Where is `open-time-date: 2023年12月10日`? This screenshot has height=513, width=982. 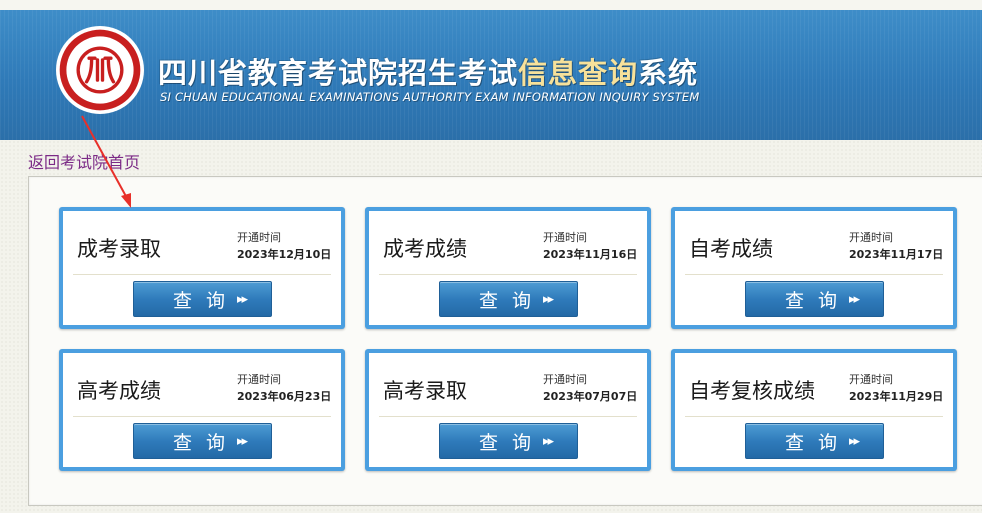
open-time-date: 2023年12月10日 is located at coordinates (284, 254).